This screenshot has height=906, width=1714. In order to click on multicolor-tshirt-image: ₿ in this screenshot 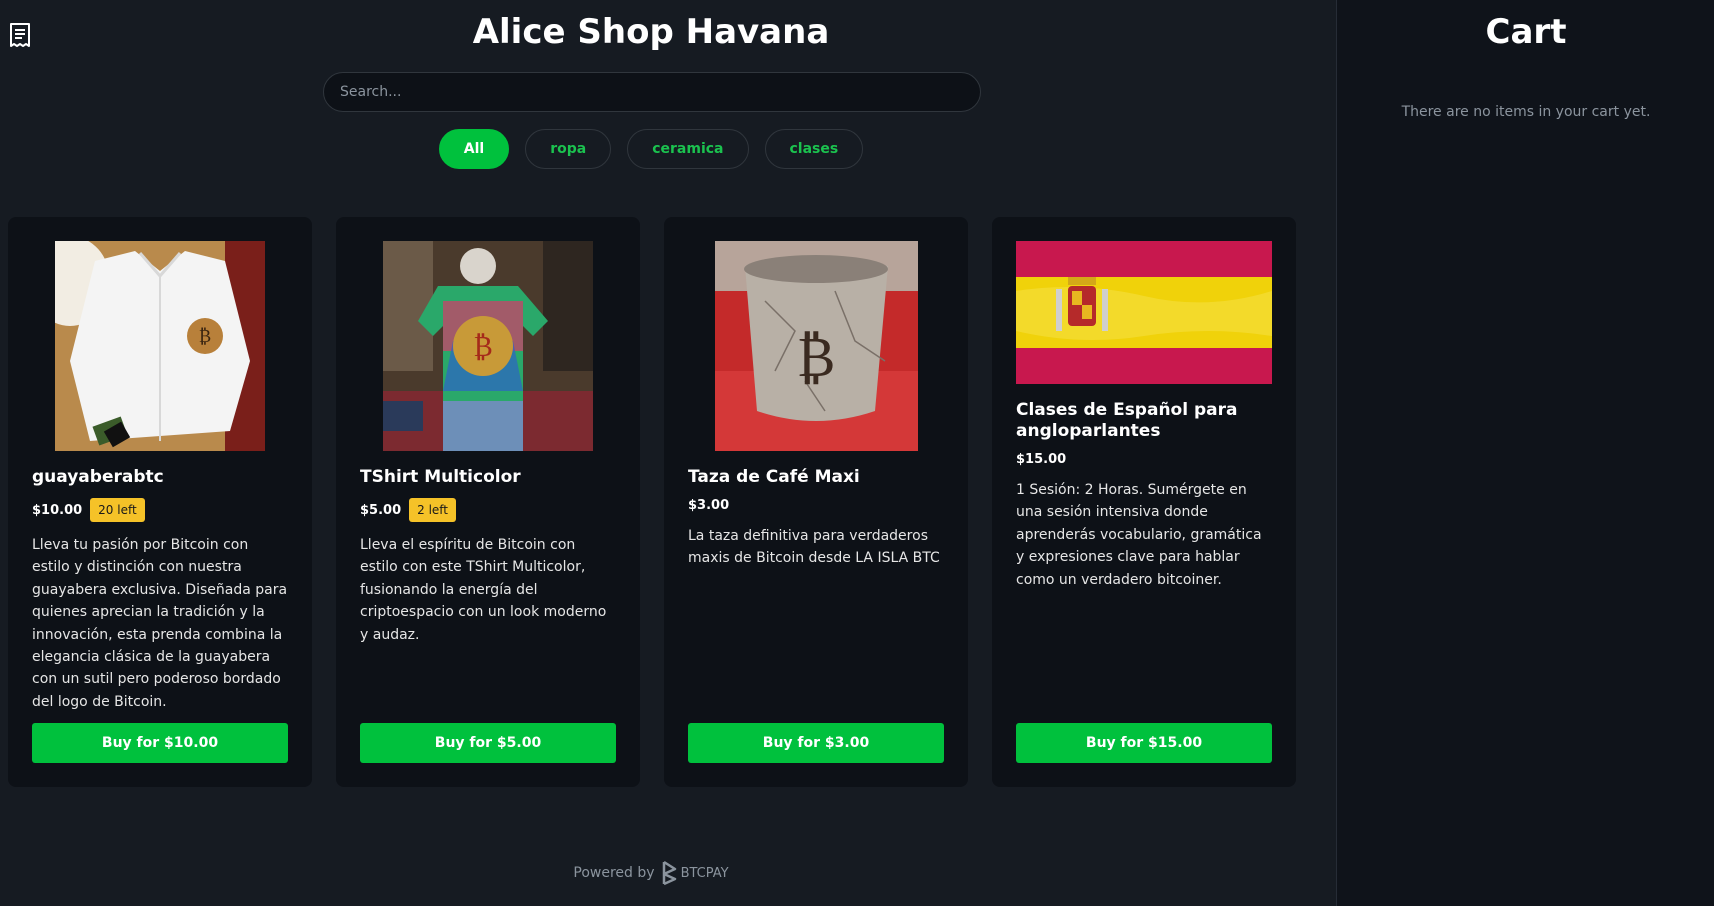, I will do `click(488, 346)`.